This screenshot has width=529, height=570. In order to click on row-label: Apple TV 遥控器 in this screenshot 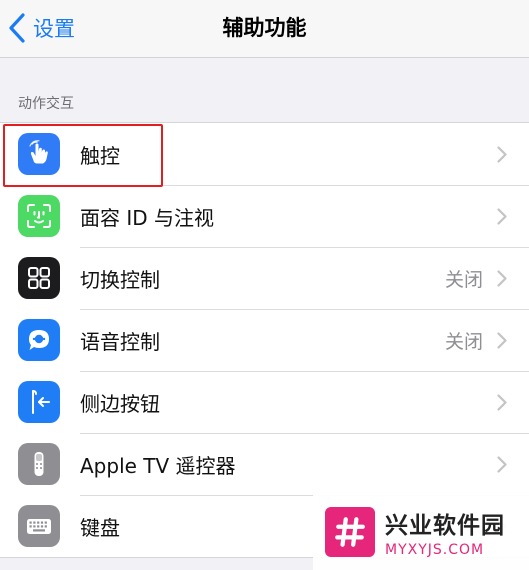, I will do `click(158, 465)`.